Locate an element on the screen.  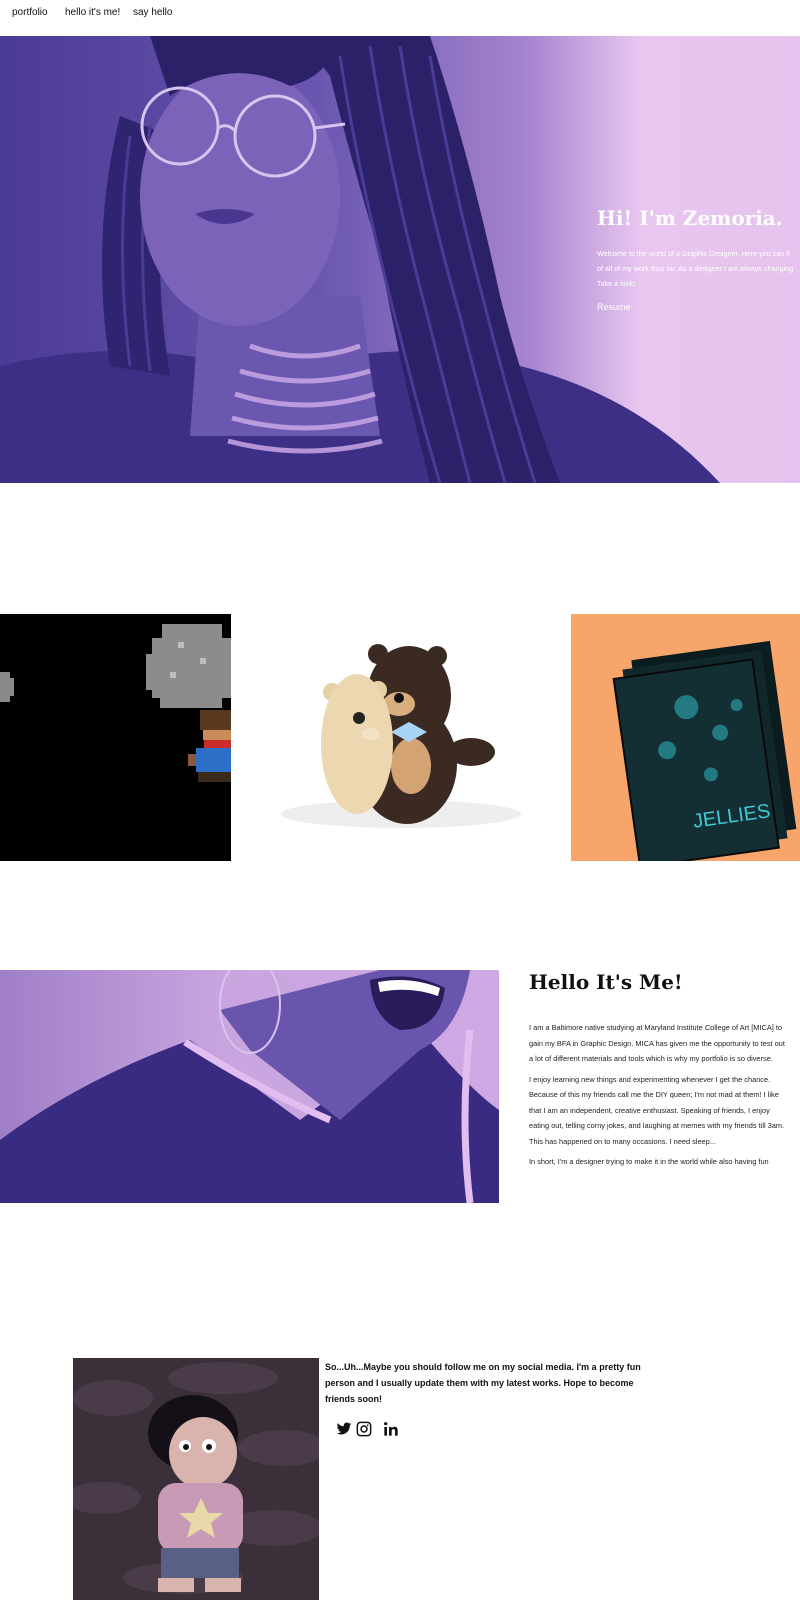
instagram-icon is located at coordinates (364, 1429).